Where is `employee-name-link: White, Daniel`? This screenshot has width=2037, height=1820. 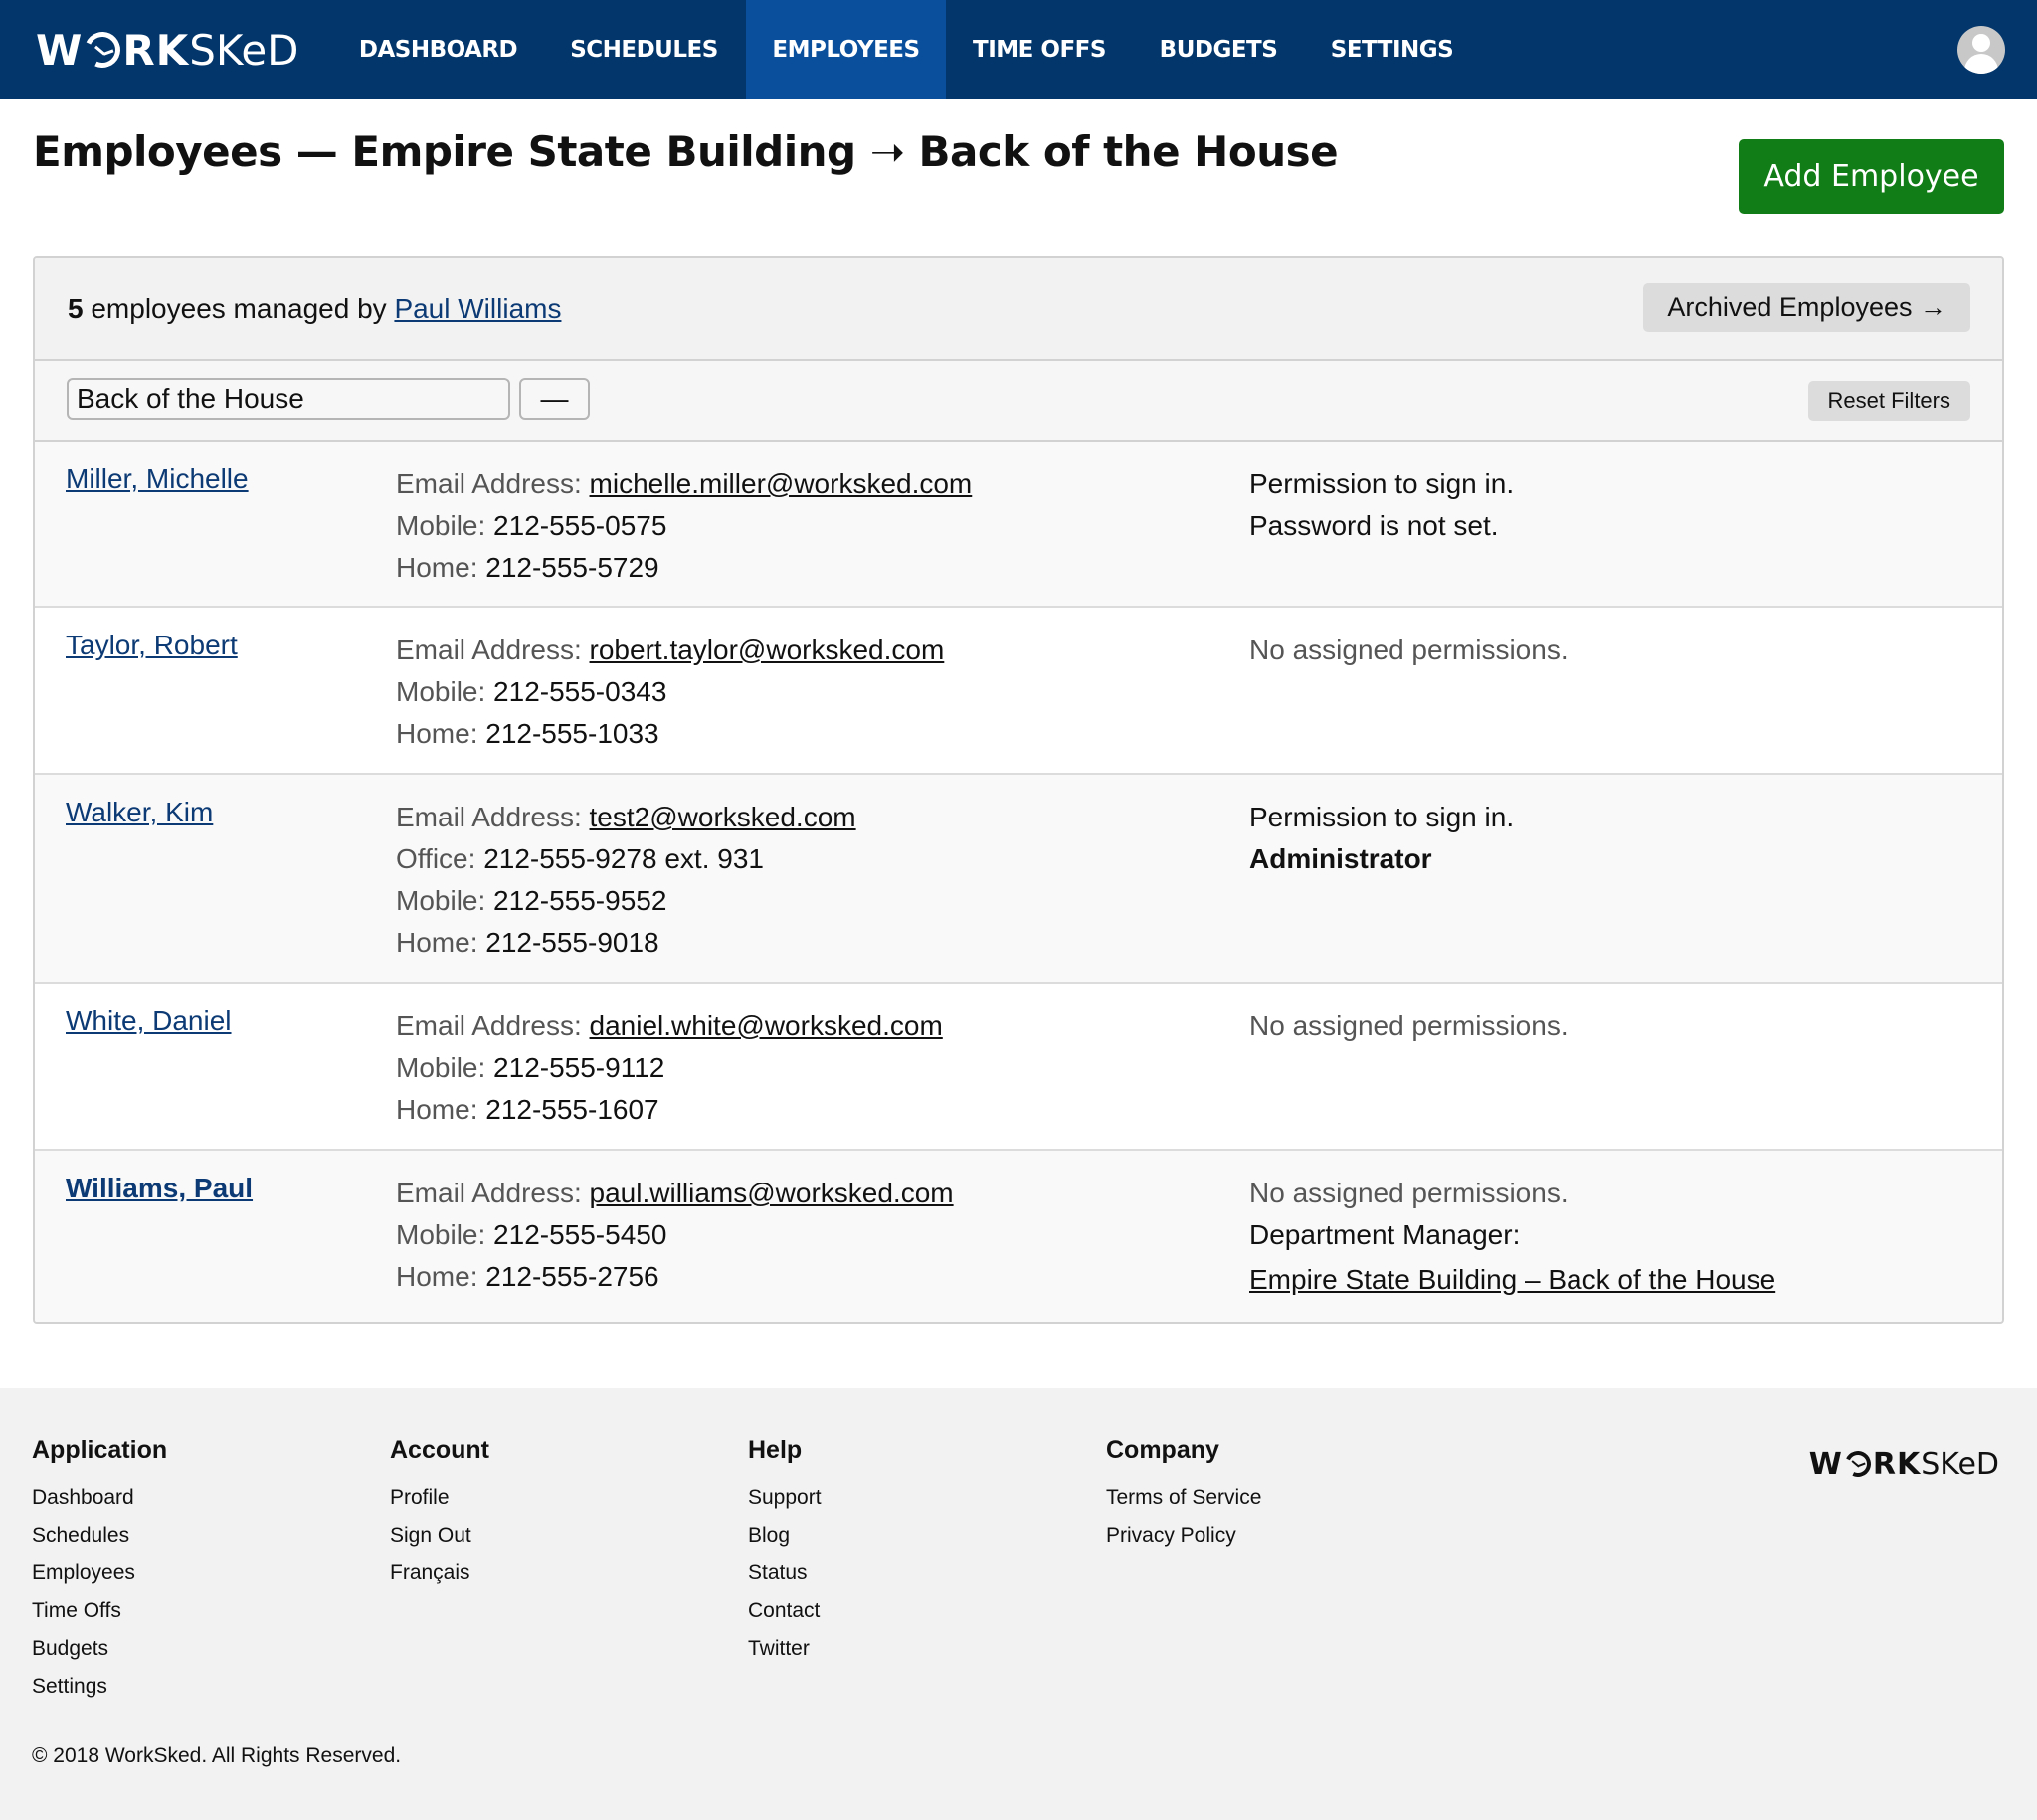 employee-name-link: White, Daniel is located at coordinates (149, 1021).